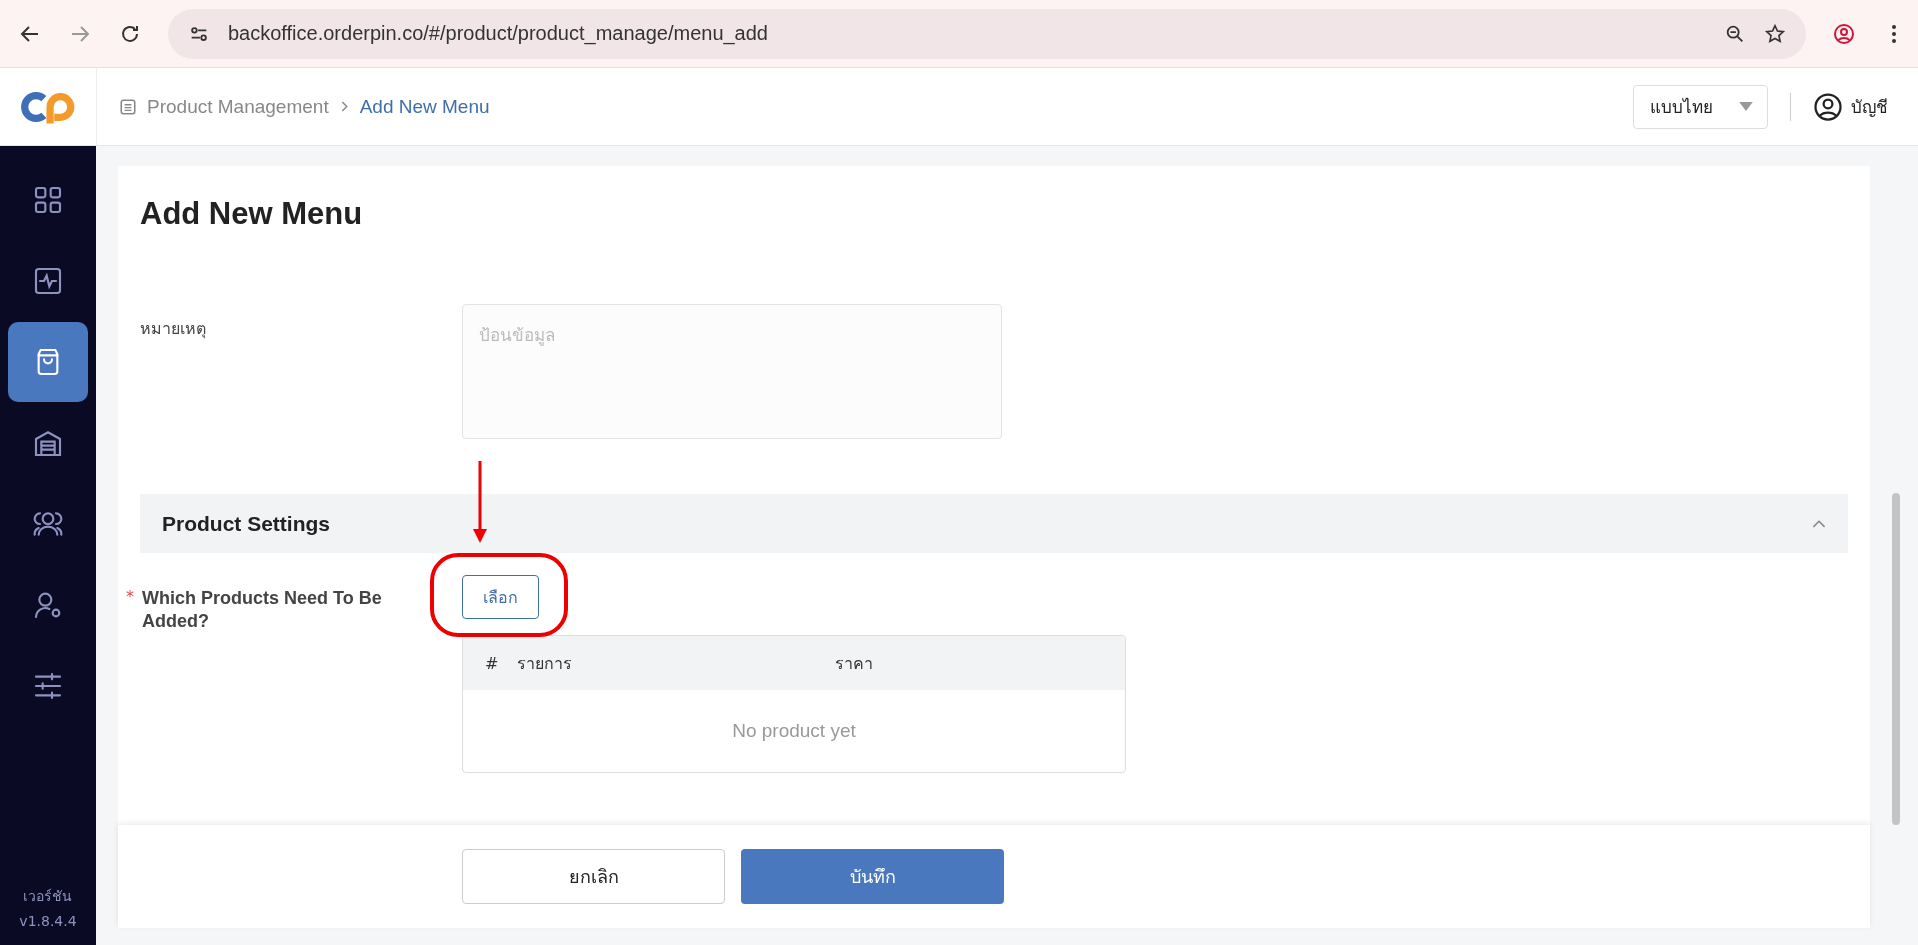  Describe the element at coordinates (545, 663) in the screenshot. I see `column-header: รายการ` at that location.